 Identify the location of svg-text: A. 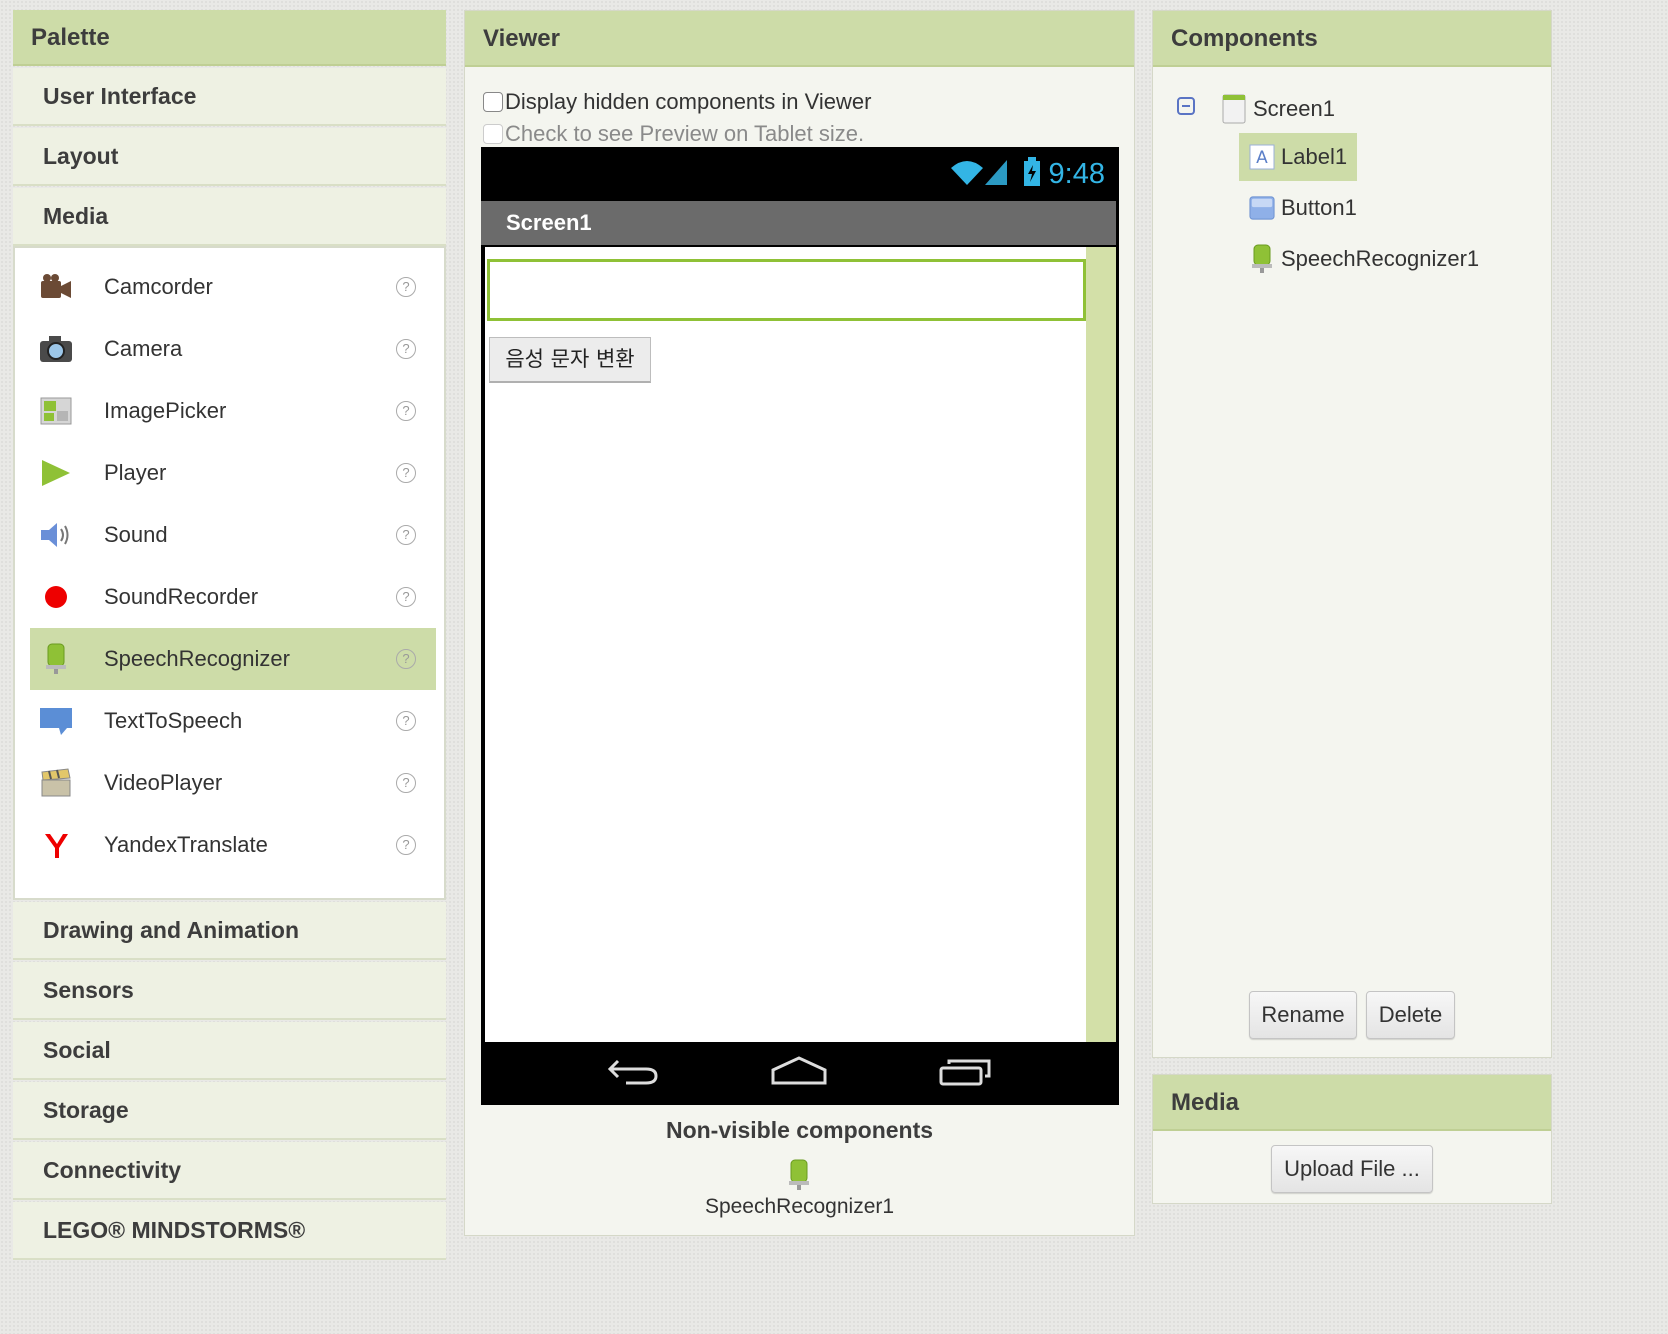
(1262, 158).